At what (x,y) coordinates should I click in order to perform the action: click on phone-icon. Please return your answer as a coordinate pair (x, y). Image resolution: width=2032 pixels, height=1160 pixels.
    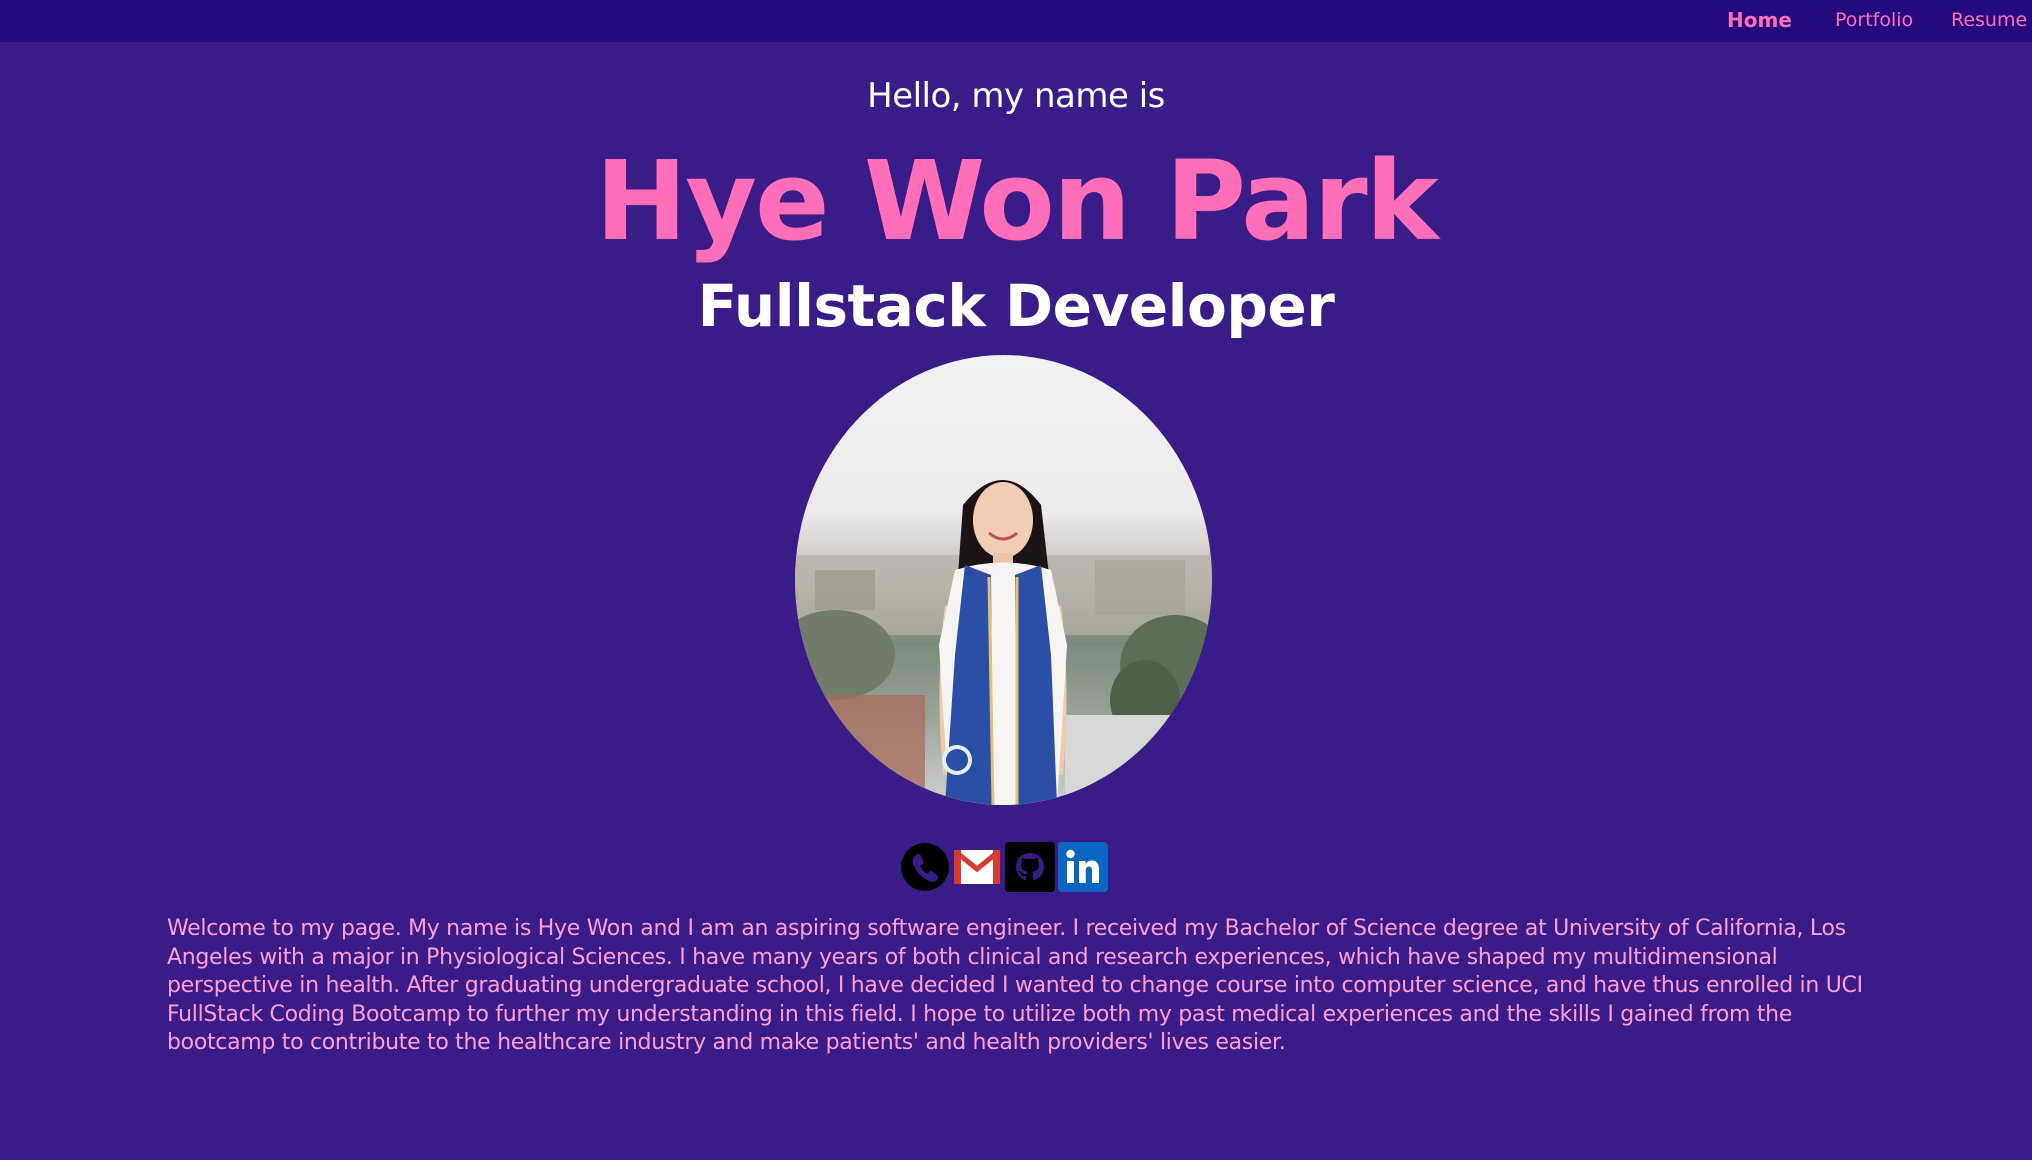
    Looking at the image, I should click on (925, 867).